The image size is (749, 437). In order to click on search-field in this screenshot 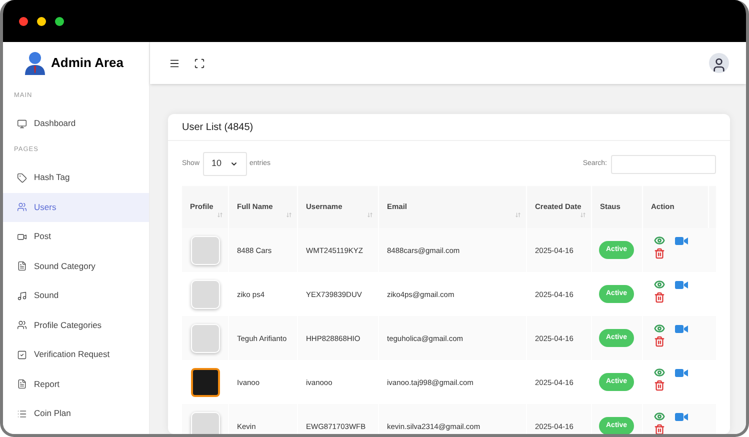, I will do `click(663, 164)`.